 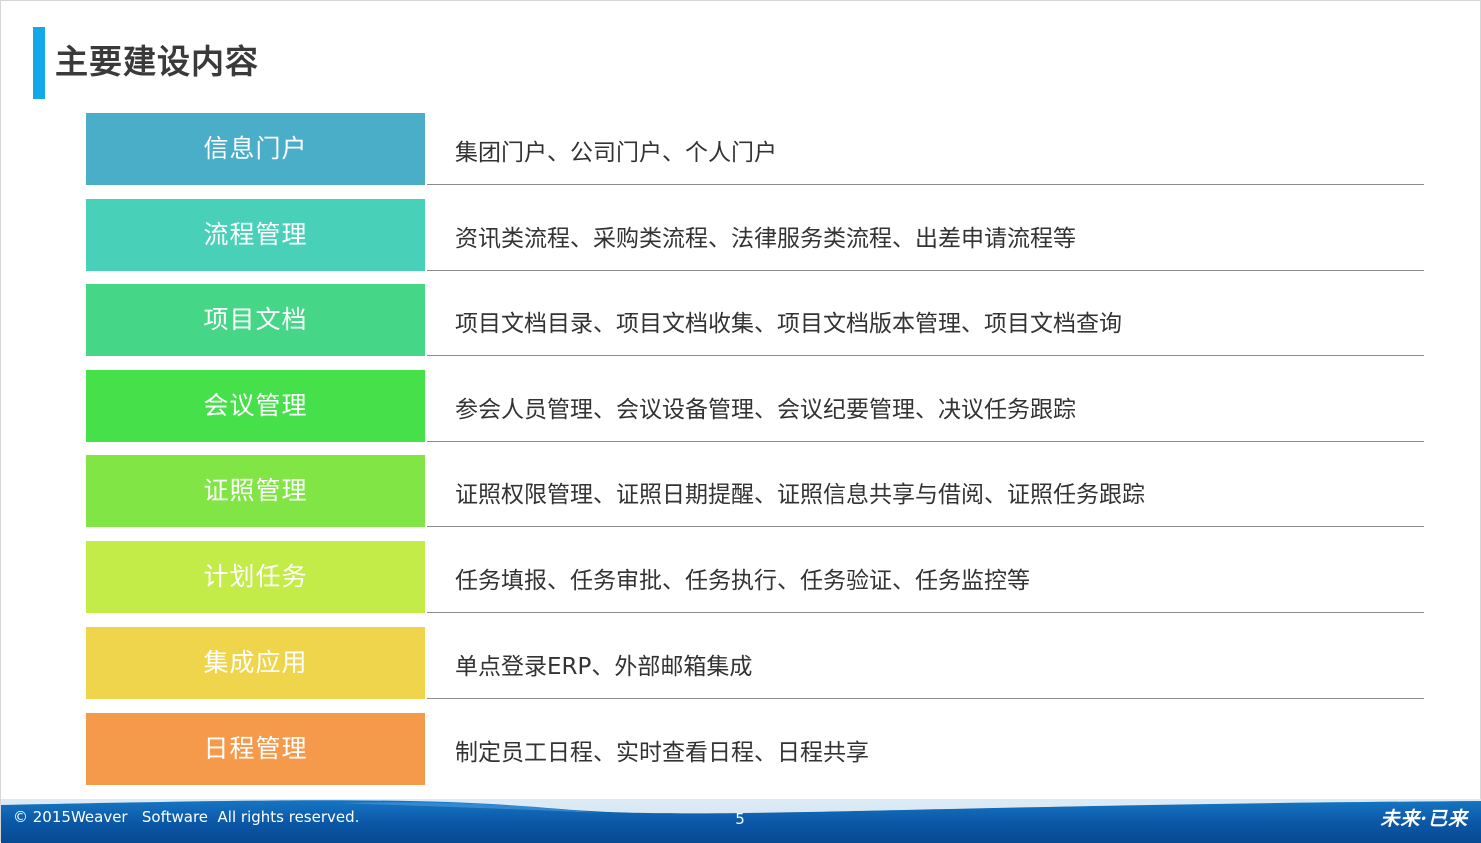 I want to click on row-label-info-portal: 信息门户, so click(x=255, y=149).